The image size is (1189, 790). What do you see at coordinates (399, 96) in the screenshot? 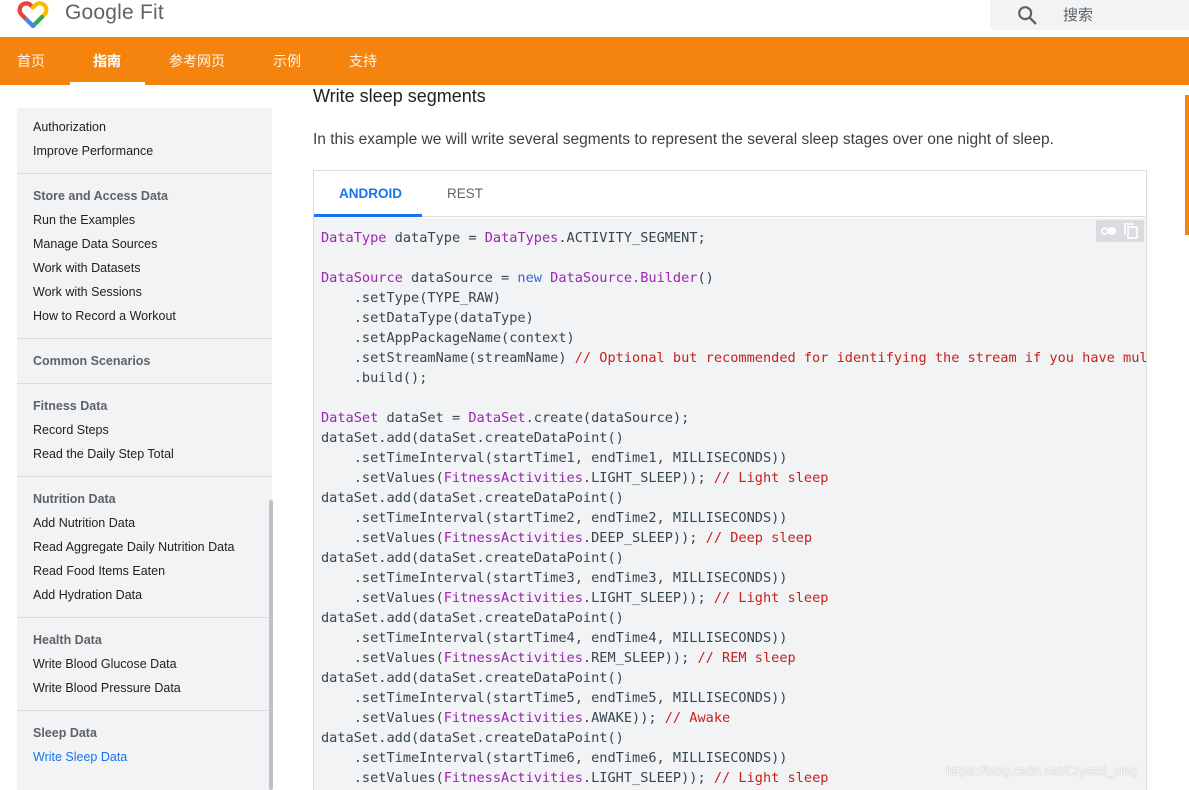
I see `section-title: Write sleep segments` at bounding box center [399, 96].